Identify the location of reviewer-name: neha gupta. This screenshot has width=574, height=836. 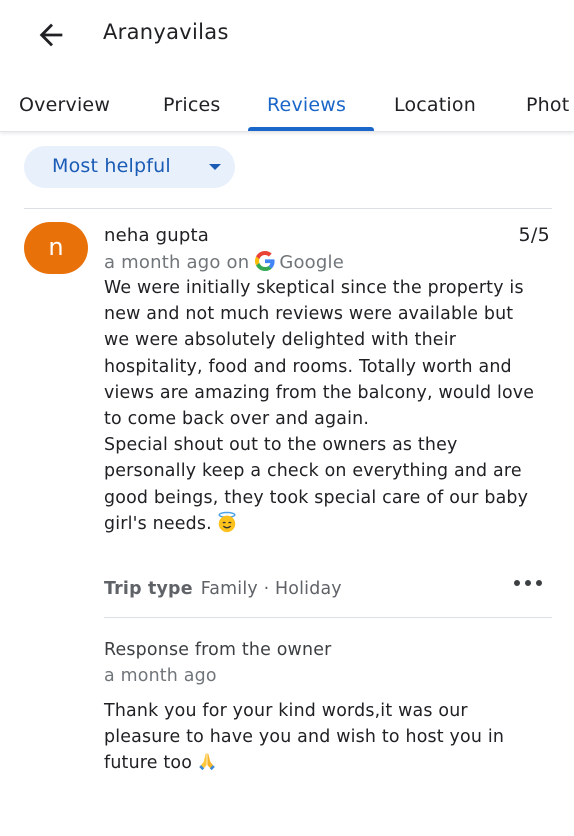
(156, 235).